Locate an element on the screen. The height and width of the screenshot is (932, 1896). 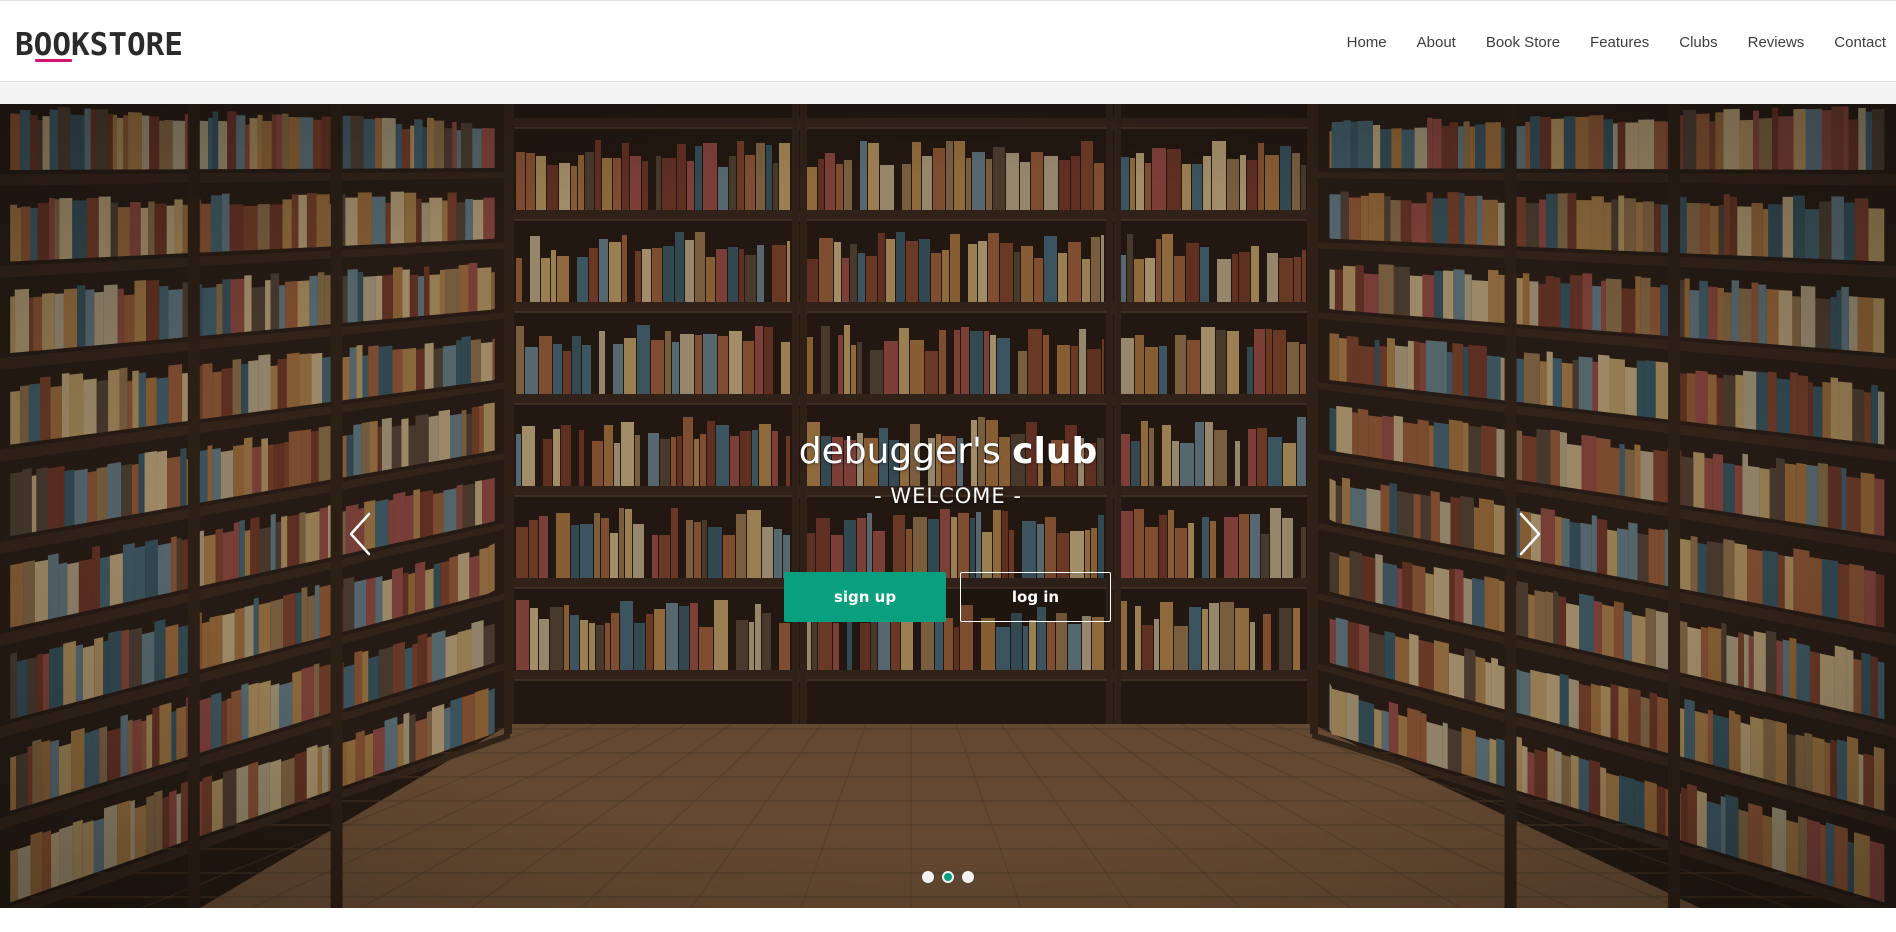
slider-indicators is located at coordinates (948, 877).